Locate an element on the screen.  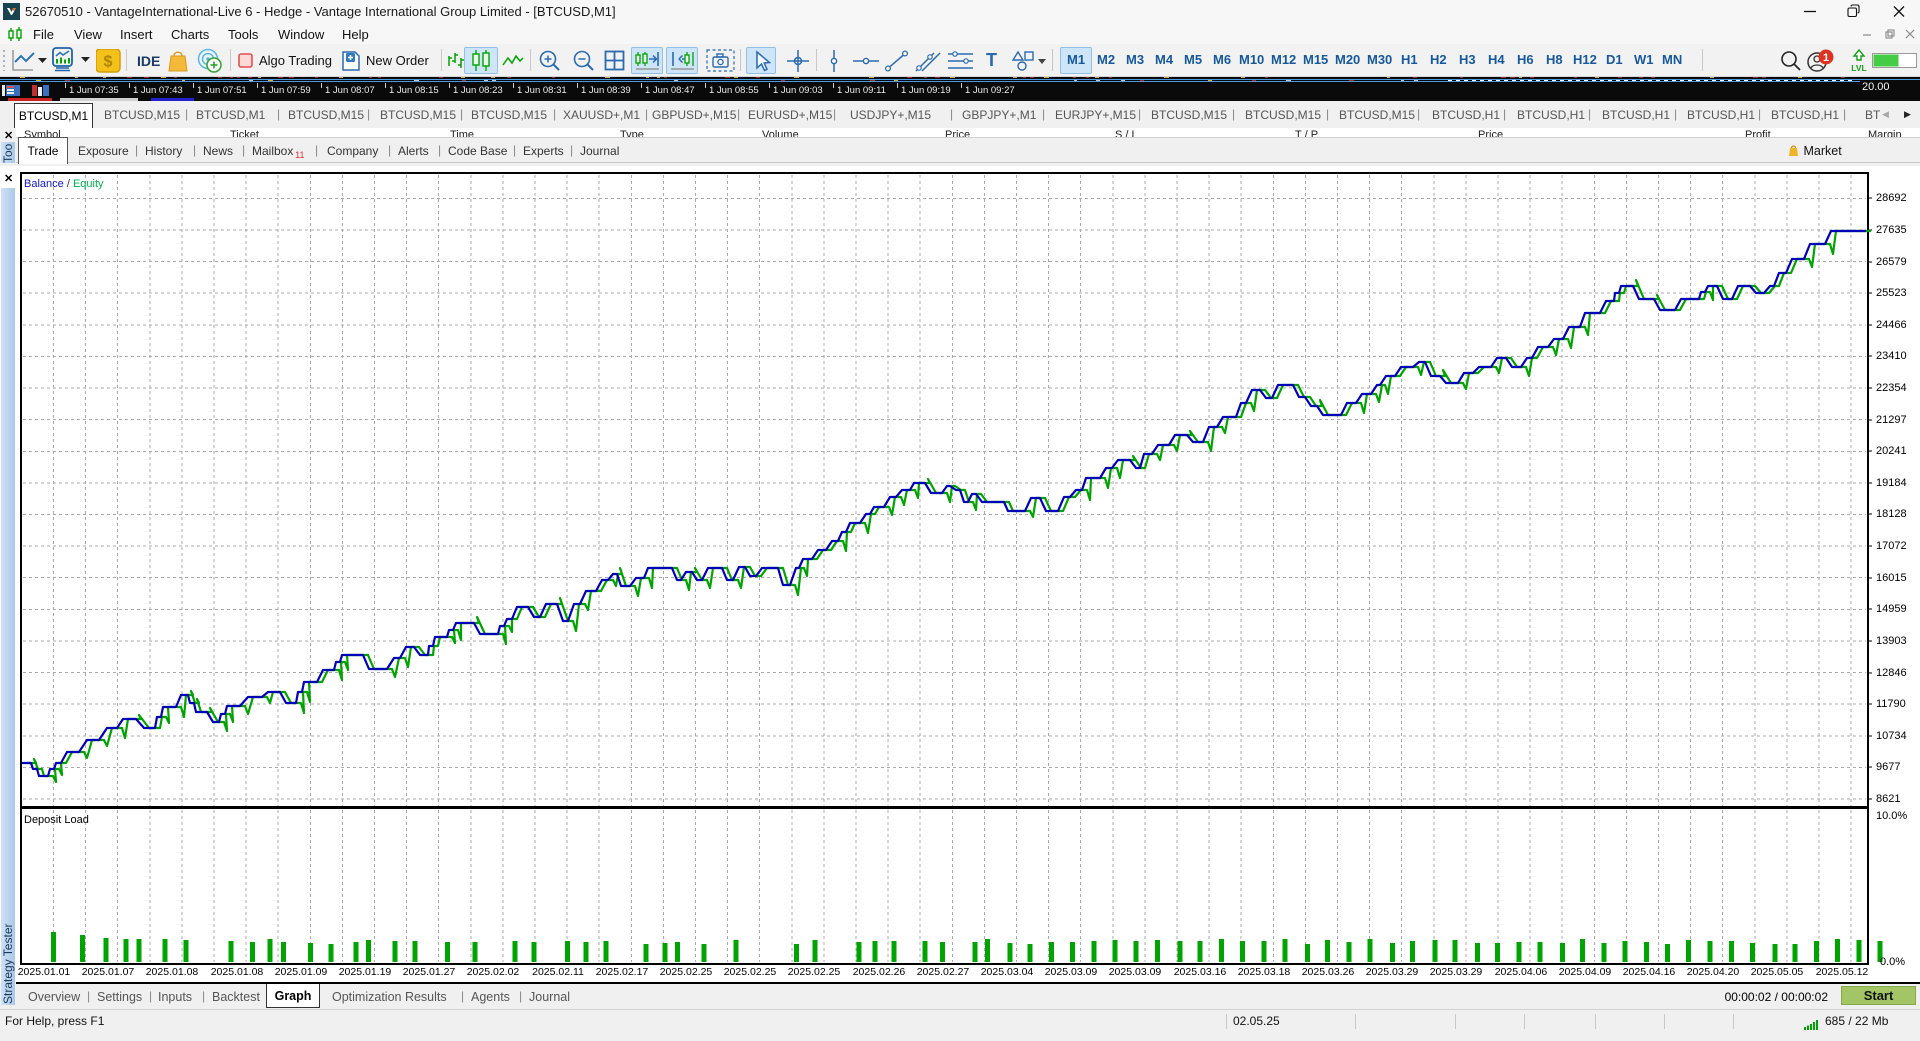
svg-text: 1 is located at coordinates (1826, 58).